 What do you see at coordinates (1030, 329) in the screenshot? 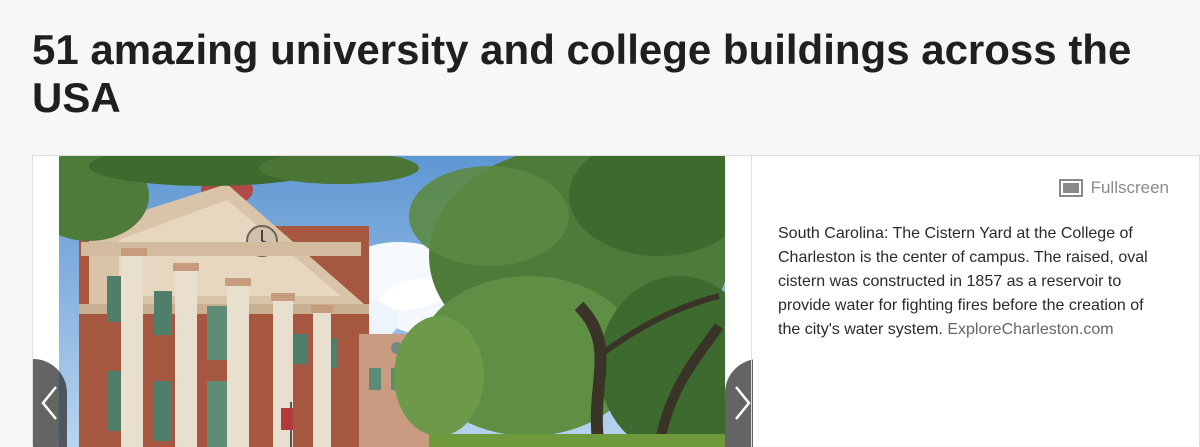
I see `photo-source-link: ExploreCharleston.com` at bounding box center [1030, 329].